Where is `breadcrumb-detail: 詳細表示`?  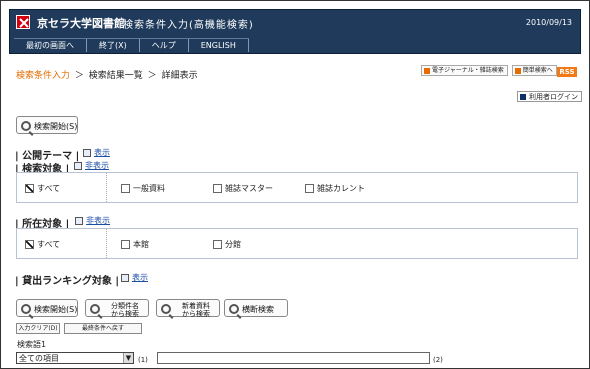
breadcrumb-detail: 詳細表示 is located at coordinates (179, 76).